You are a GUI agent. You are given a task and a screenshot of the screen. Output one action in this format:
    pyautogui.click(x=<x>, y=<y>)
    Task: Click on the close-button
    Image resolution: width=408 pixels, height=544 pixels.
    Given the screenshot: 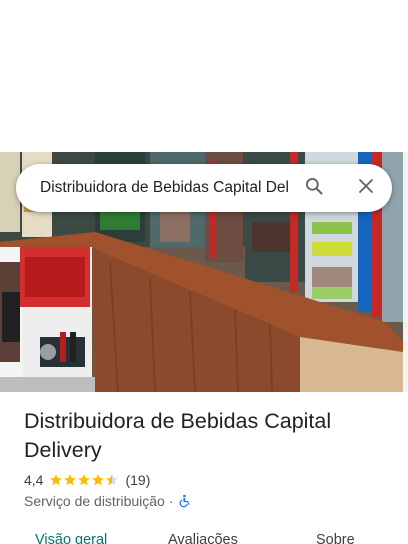 What is the action you would take?
    pyautogui.click(x=366, y=188)
    